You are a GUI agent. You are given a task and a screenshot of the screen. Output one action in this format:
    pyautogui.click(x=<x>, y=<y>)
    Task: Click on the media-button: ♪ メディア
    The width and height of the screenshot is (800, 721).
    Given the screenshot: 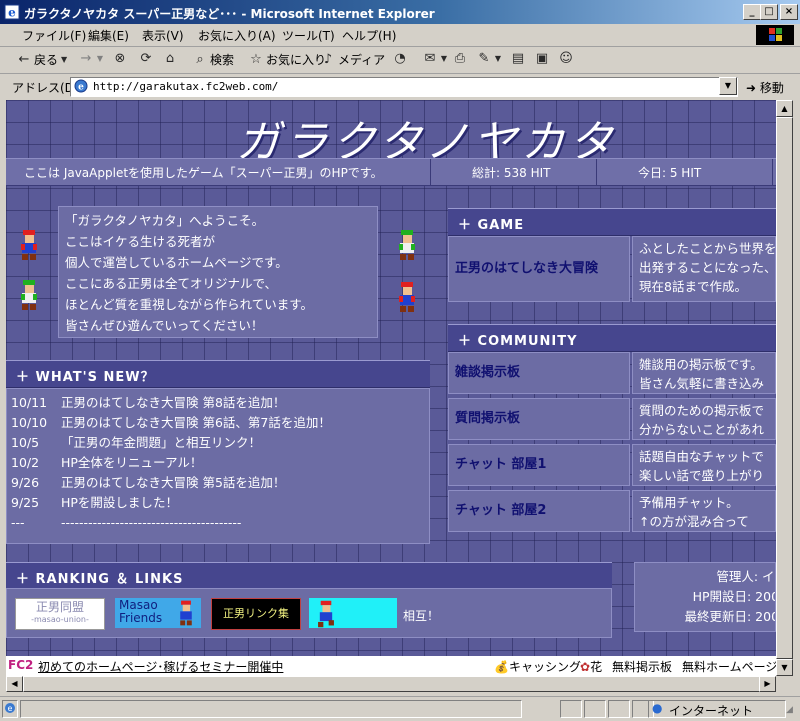 What is the action you would take?
    pyautogui.click(x=352, y=59)
    